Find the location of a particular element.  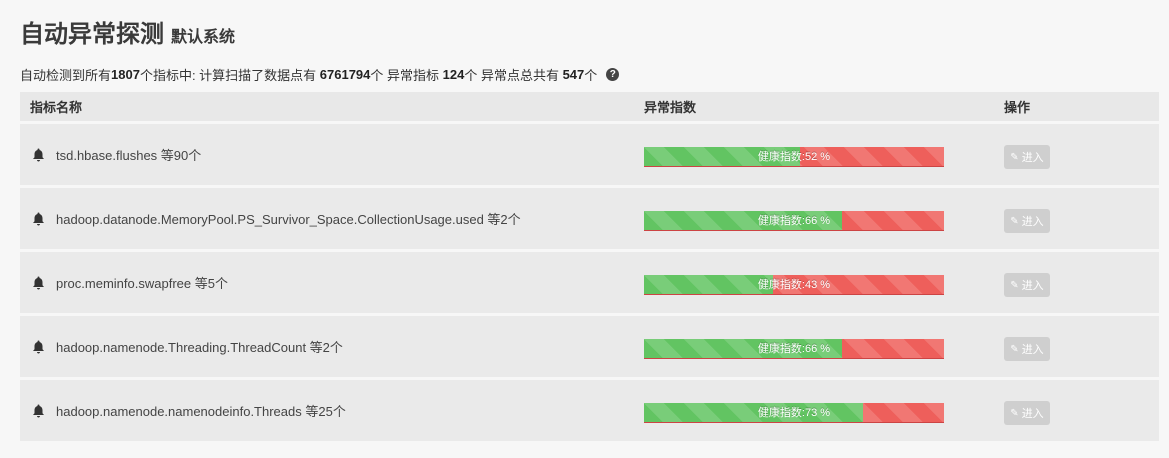

page-title: 自动异常探测 is located at coordinates (92, 34).